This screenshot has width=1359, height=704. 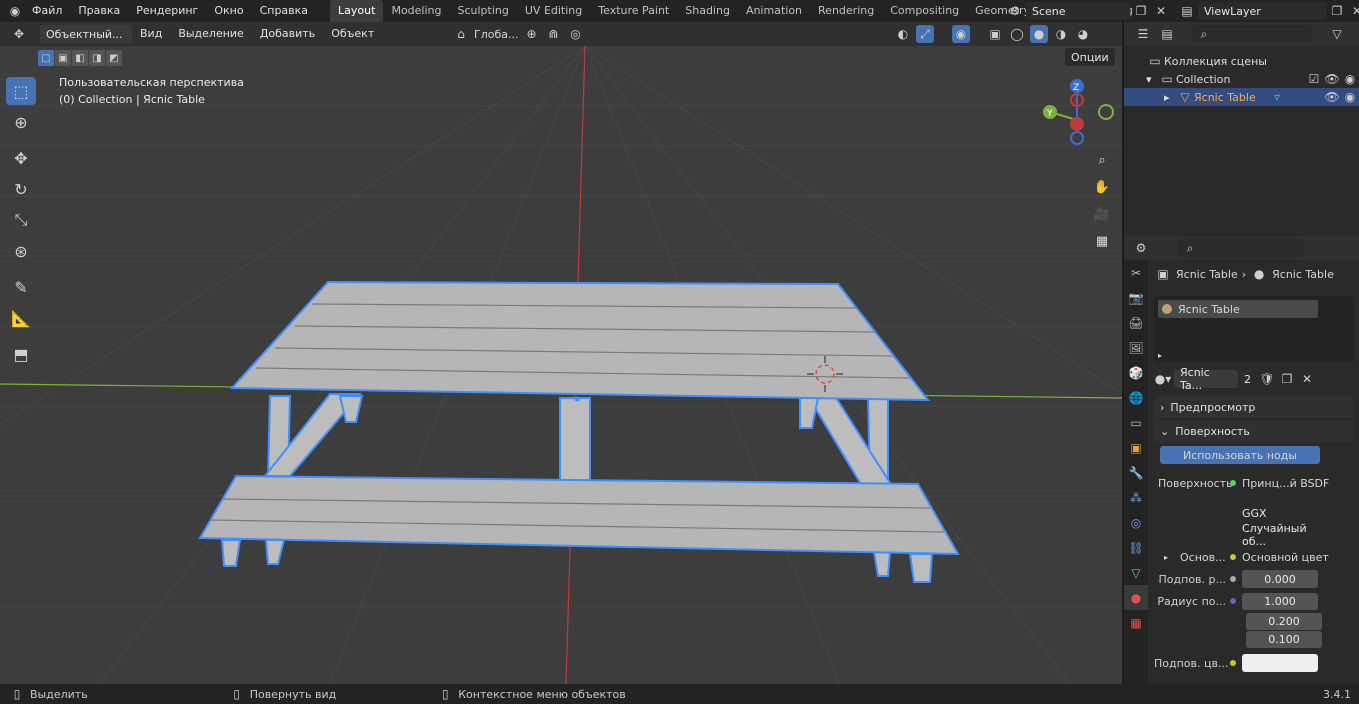 I want to click on scene-collection-row: ▭ Коллекция сцены, so click(x=1241, y=61).